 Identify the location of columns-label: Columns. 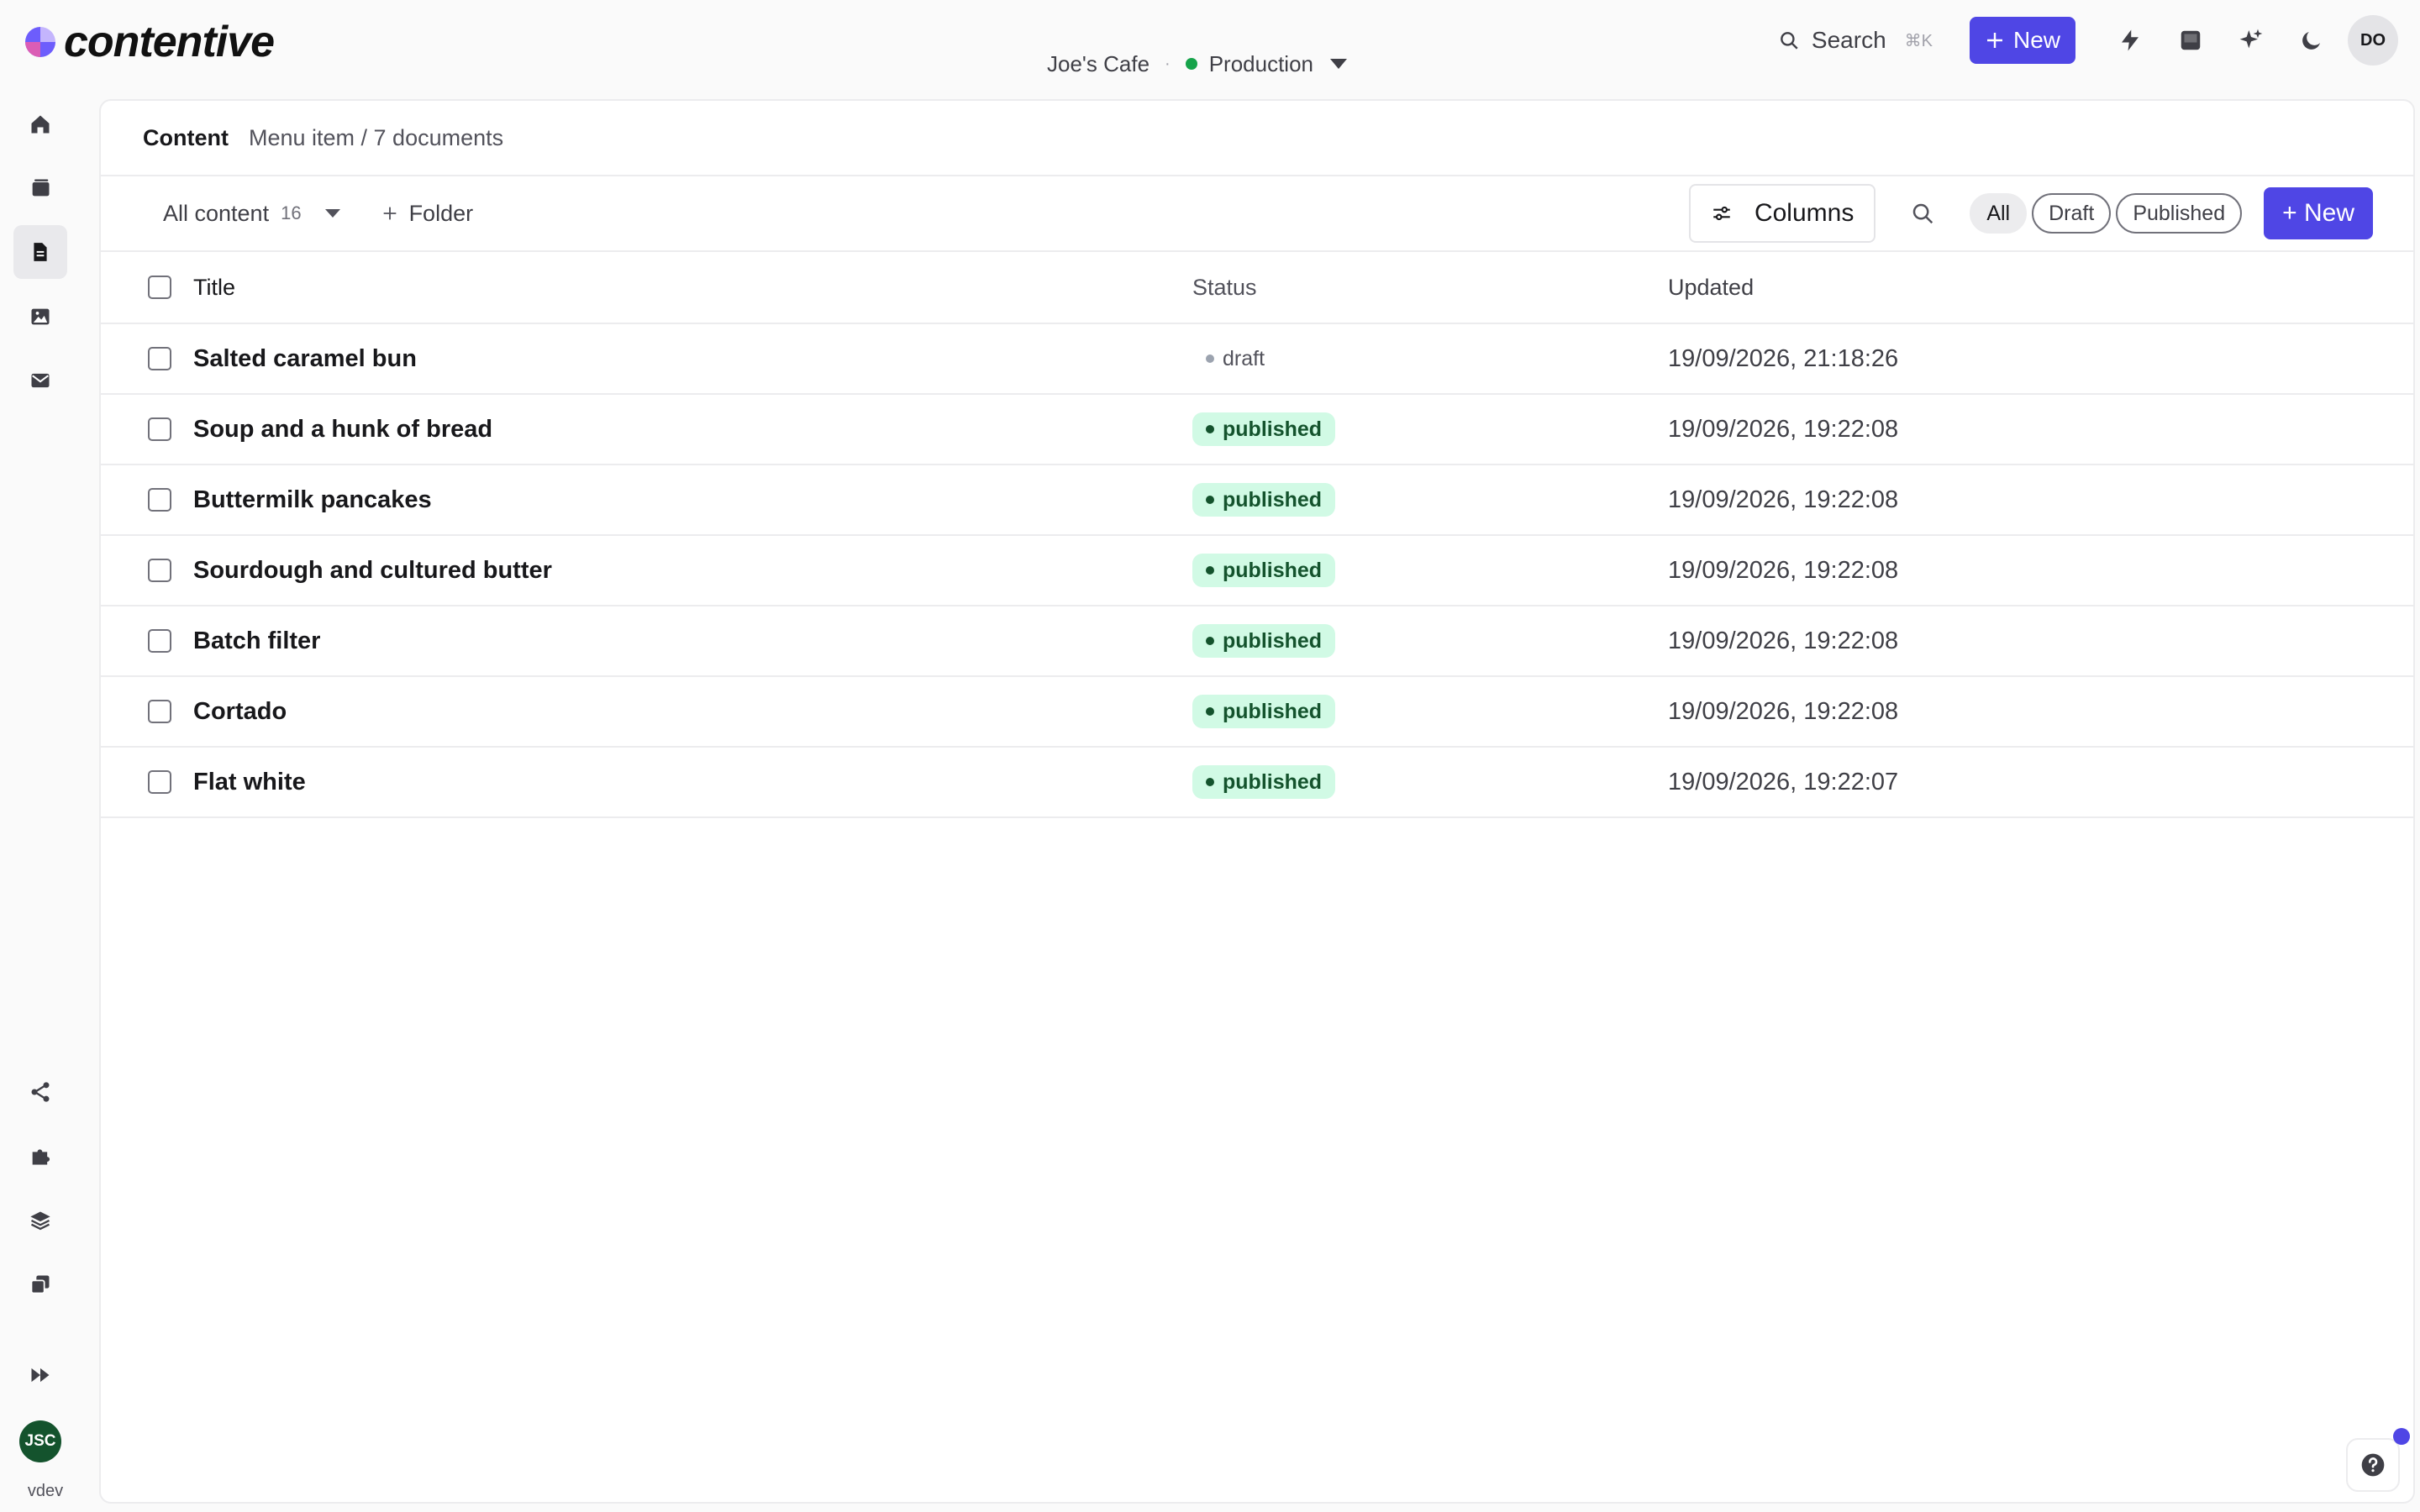
(1804, 213).